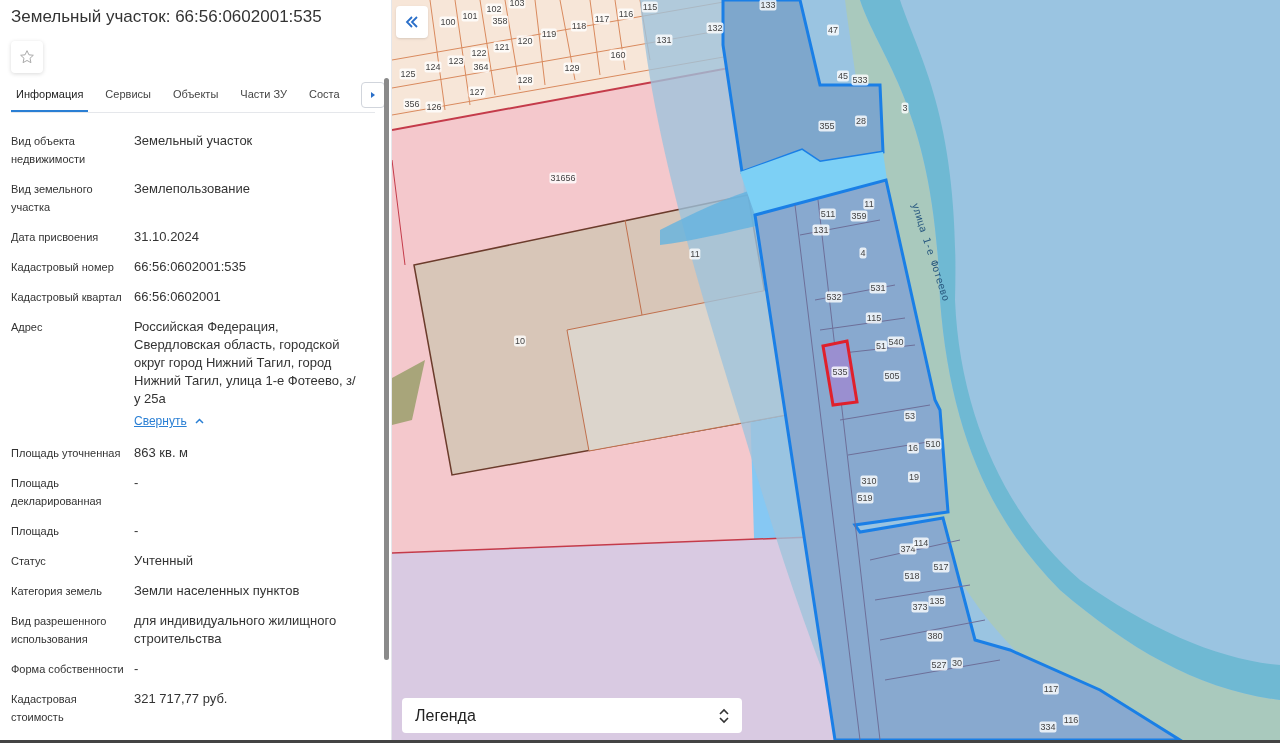 The height and width of the screenshot is (743, 1280). Describe the element at coordinates (448, 22) in the screenshot. I see `parcel-label: 100` at that location.